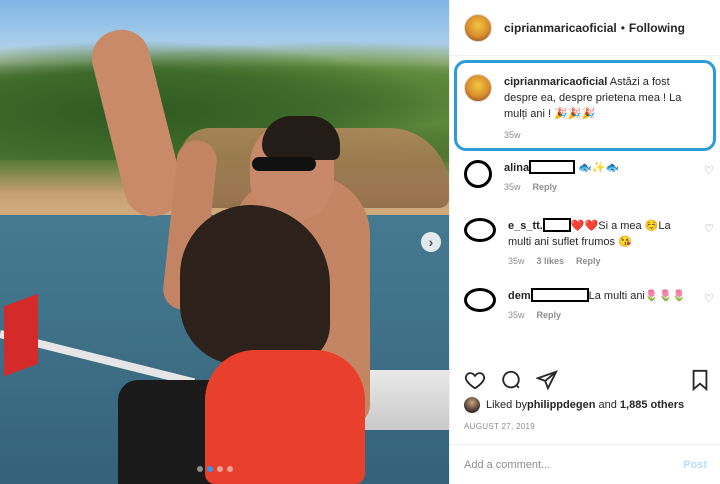  What do you see at coordinates (560, 28) in the screenshot?
I see `author-username: ciprianmaricaoficial` at bounding box center [560, 28].